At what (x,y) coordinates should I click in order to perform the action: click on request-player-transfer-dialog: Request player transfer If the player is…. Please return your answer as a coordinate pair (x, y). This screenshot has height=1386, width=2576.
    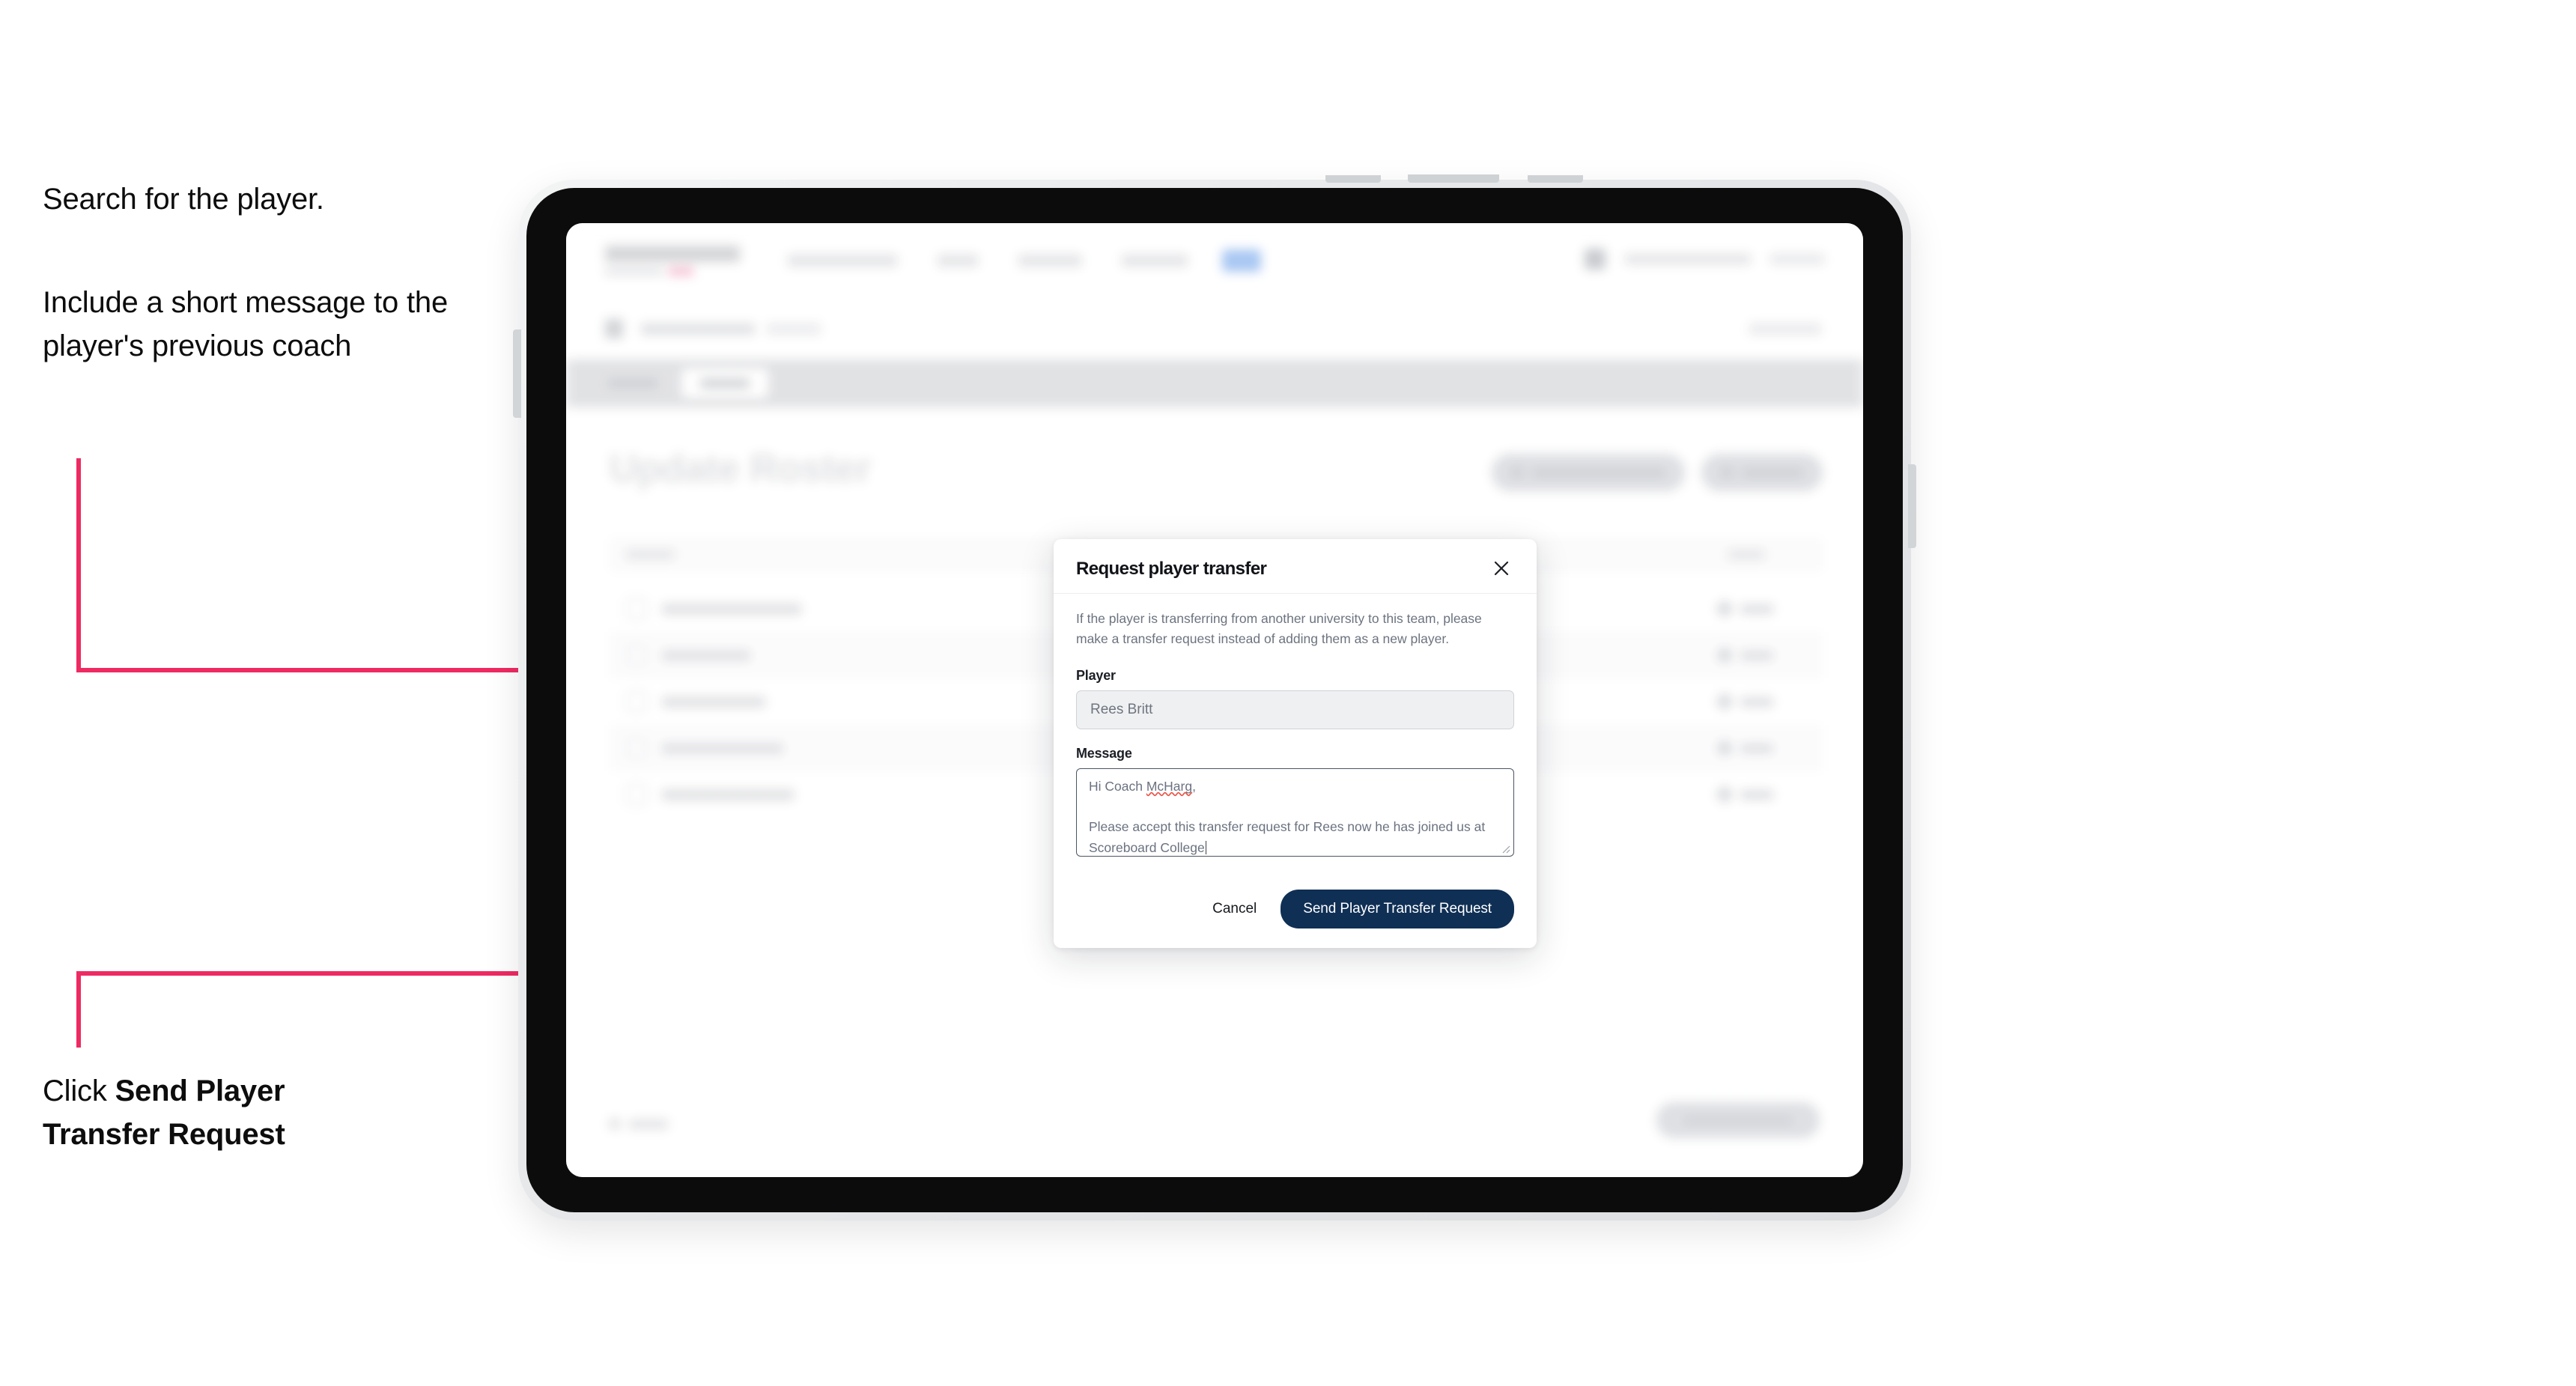
    Looking at the image, I should click on (1295, 744).